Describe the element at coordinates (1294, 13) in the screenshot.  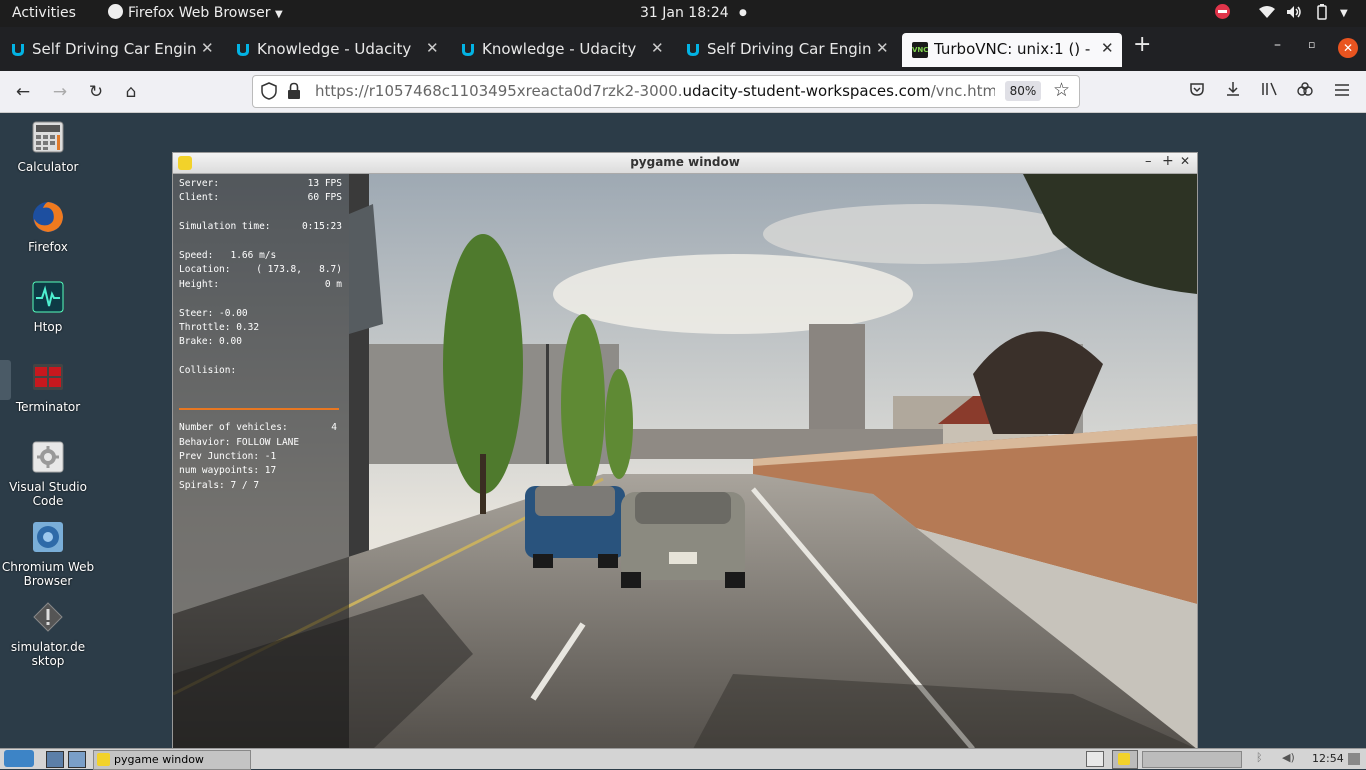
I see `volume-icon` at that location.